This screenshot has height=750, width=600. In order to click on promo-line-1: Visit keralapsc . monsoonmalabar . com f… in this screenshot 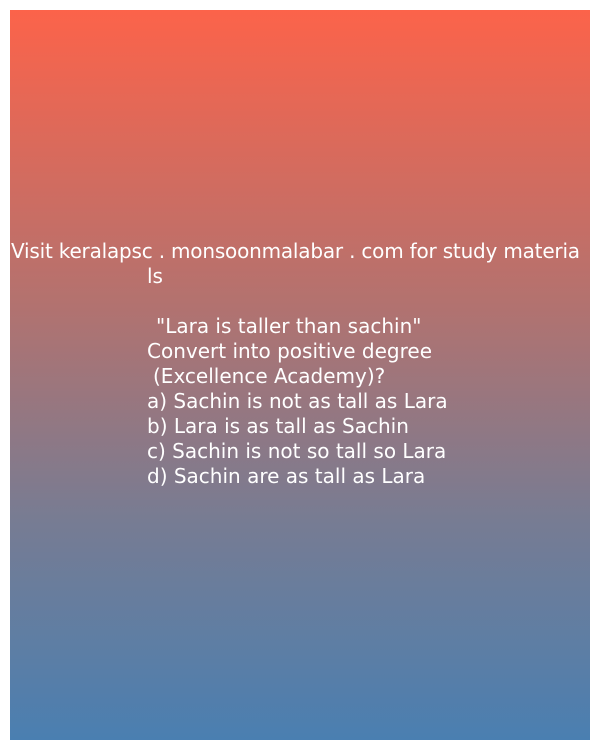, I will do `click(295, 251)`.